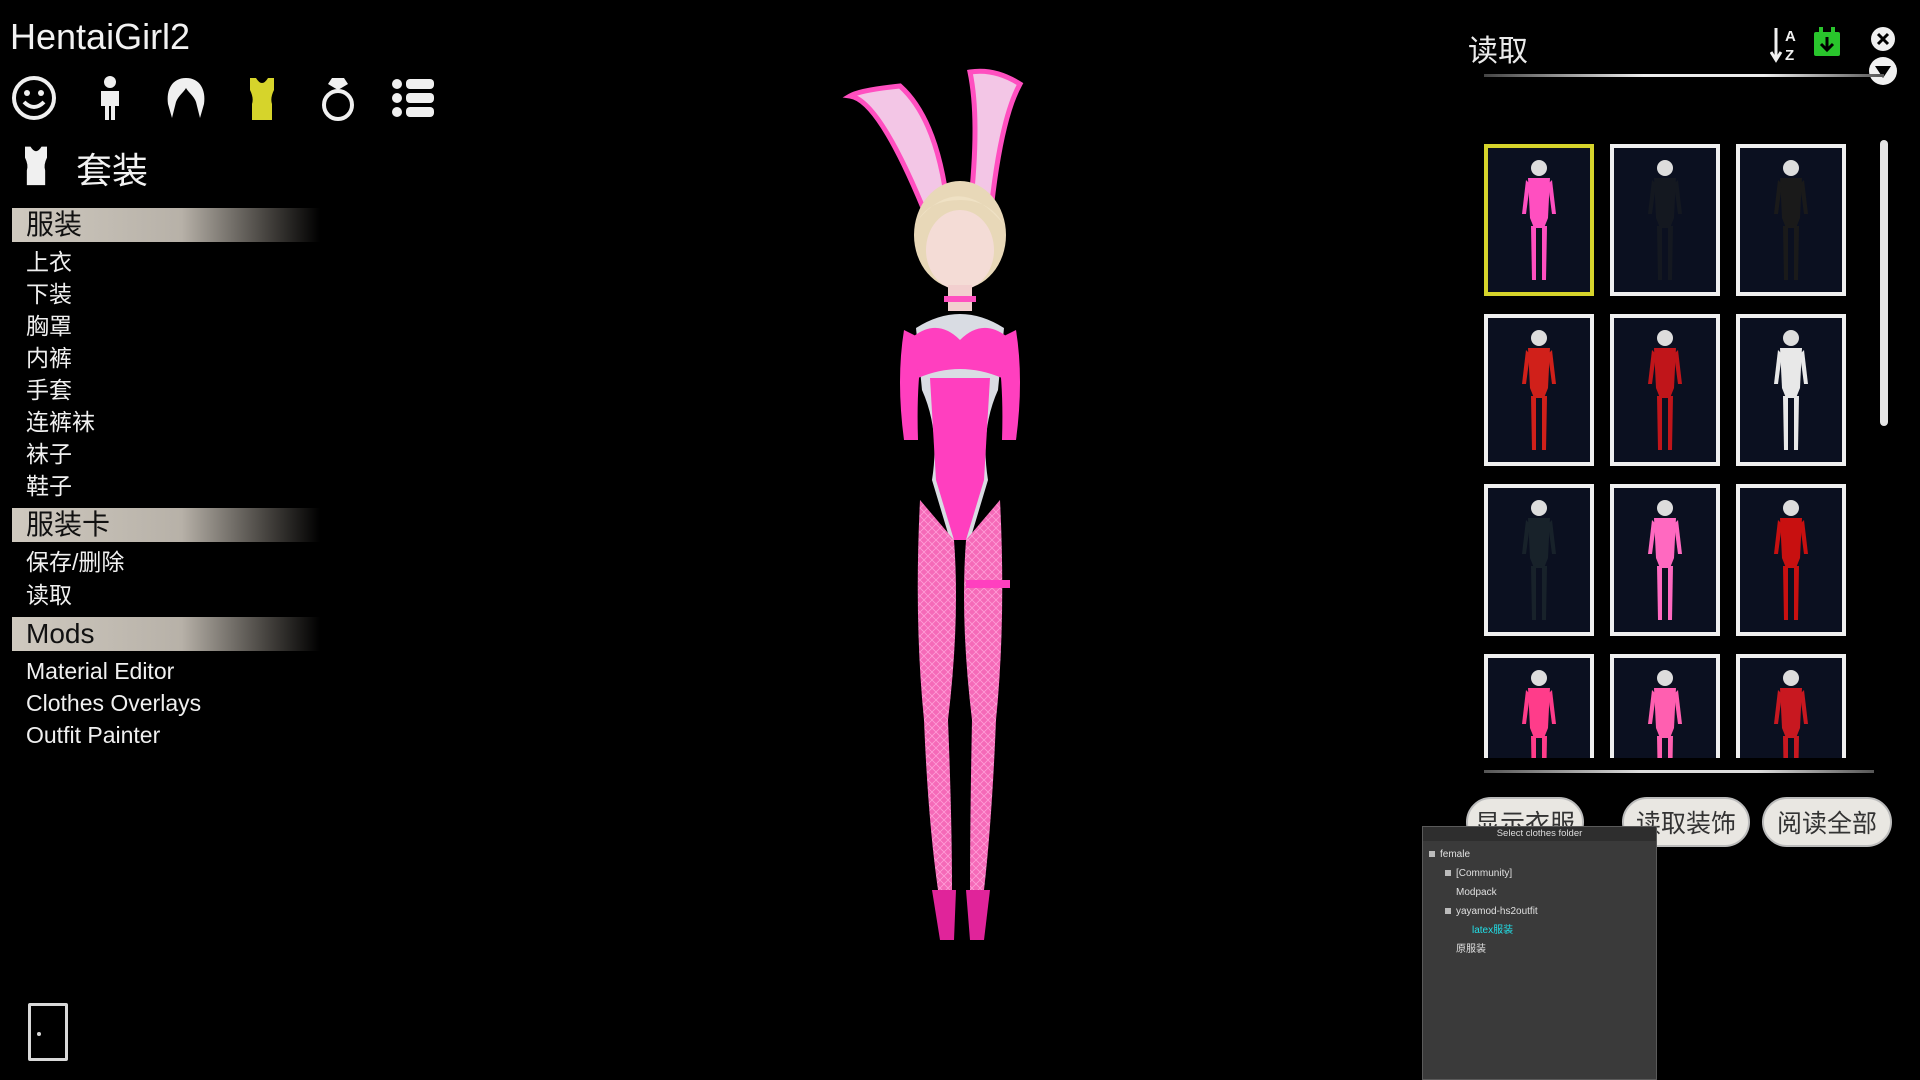  I want to click on load-file-icon, so click(1827, 42).